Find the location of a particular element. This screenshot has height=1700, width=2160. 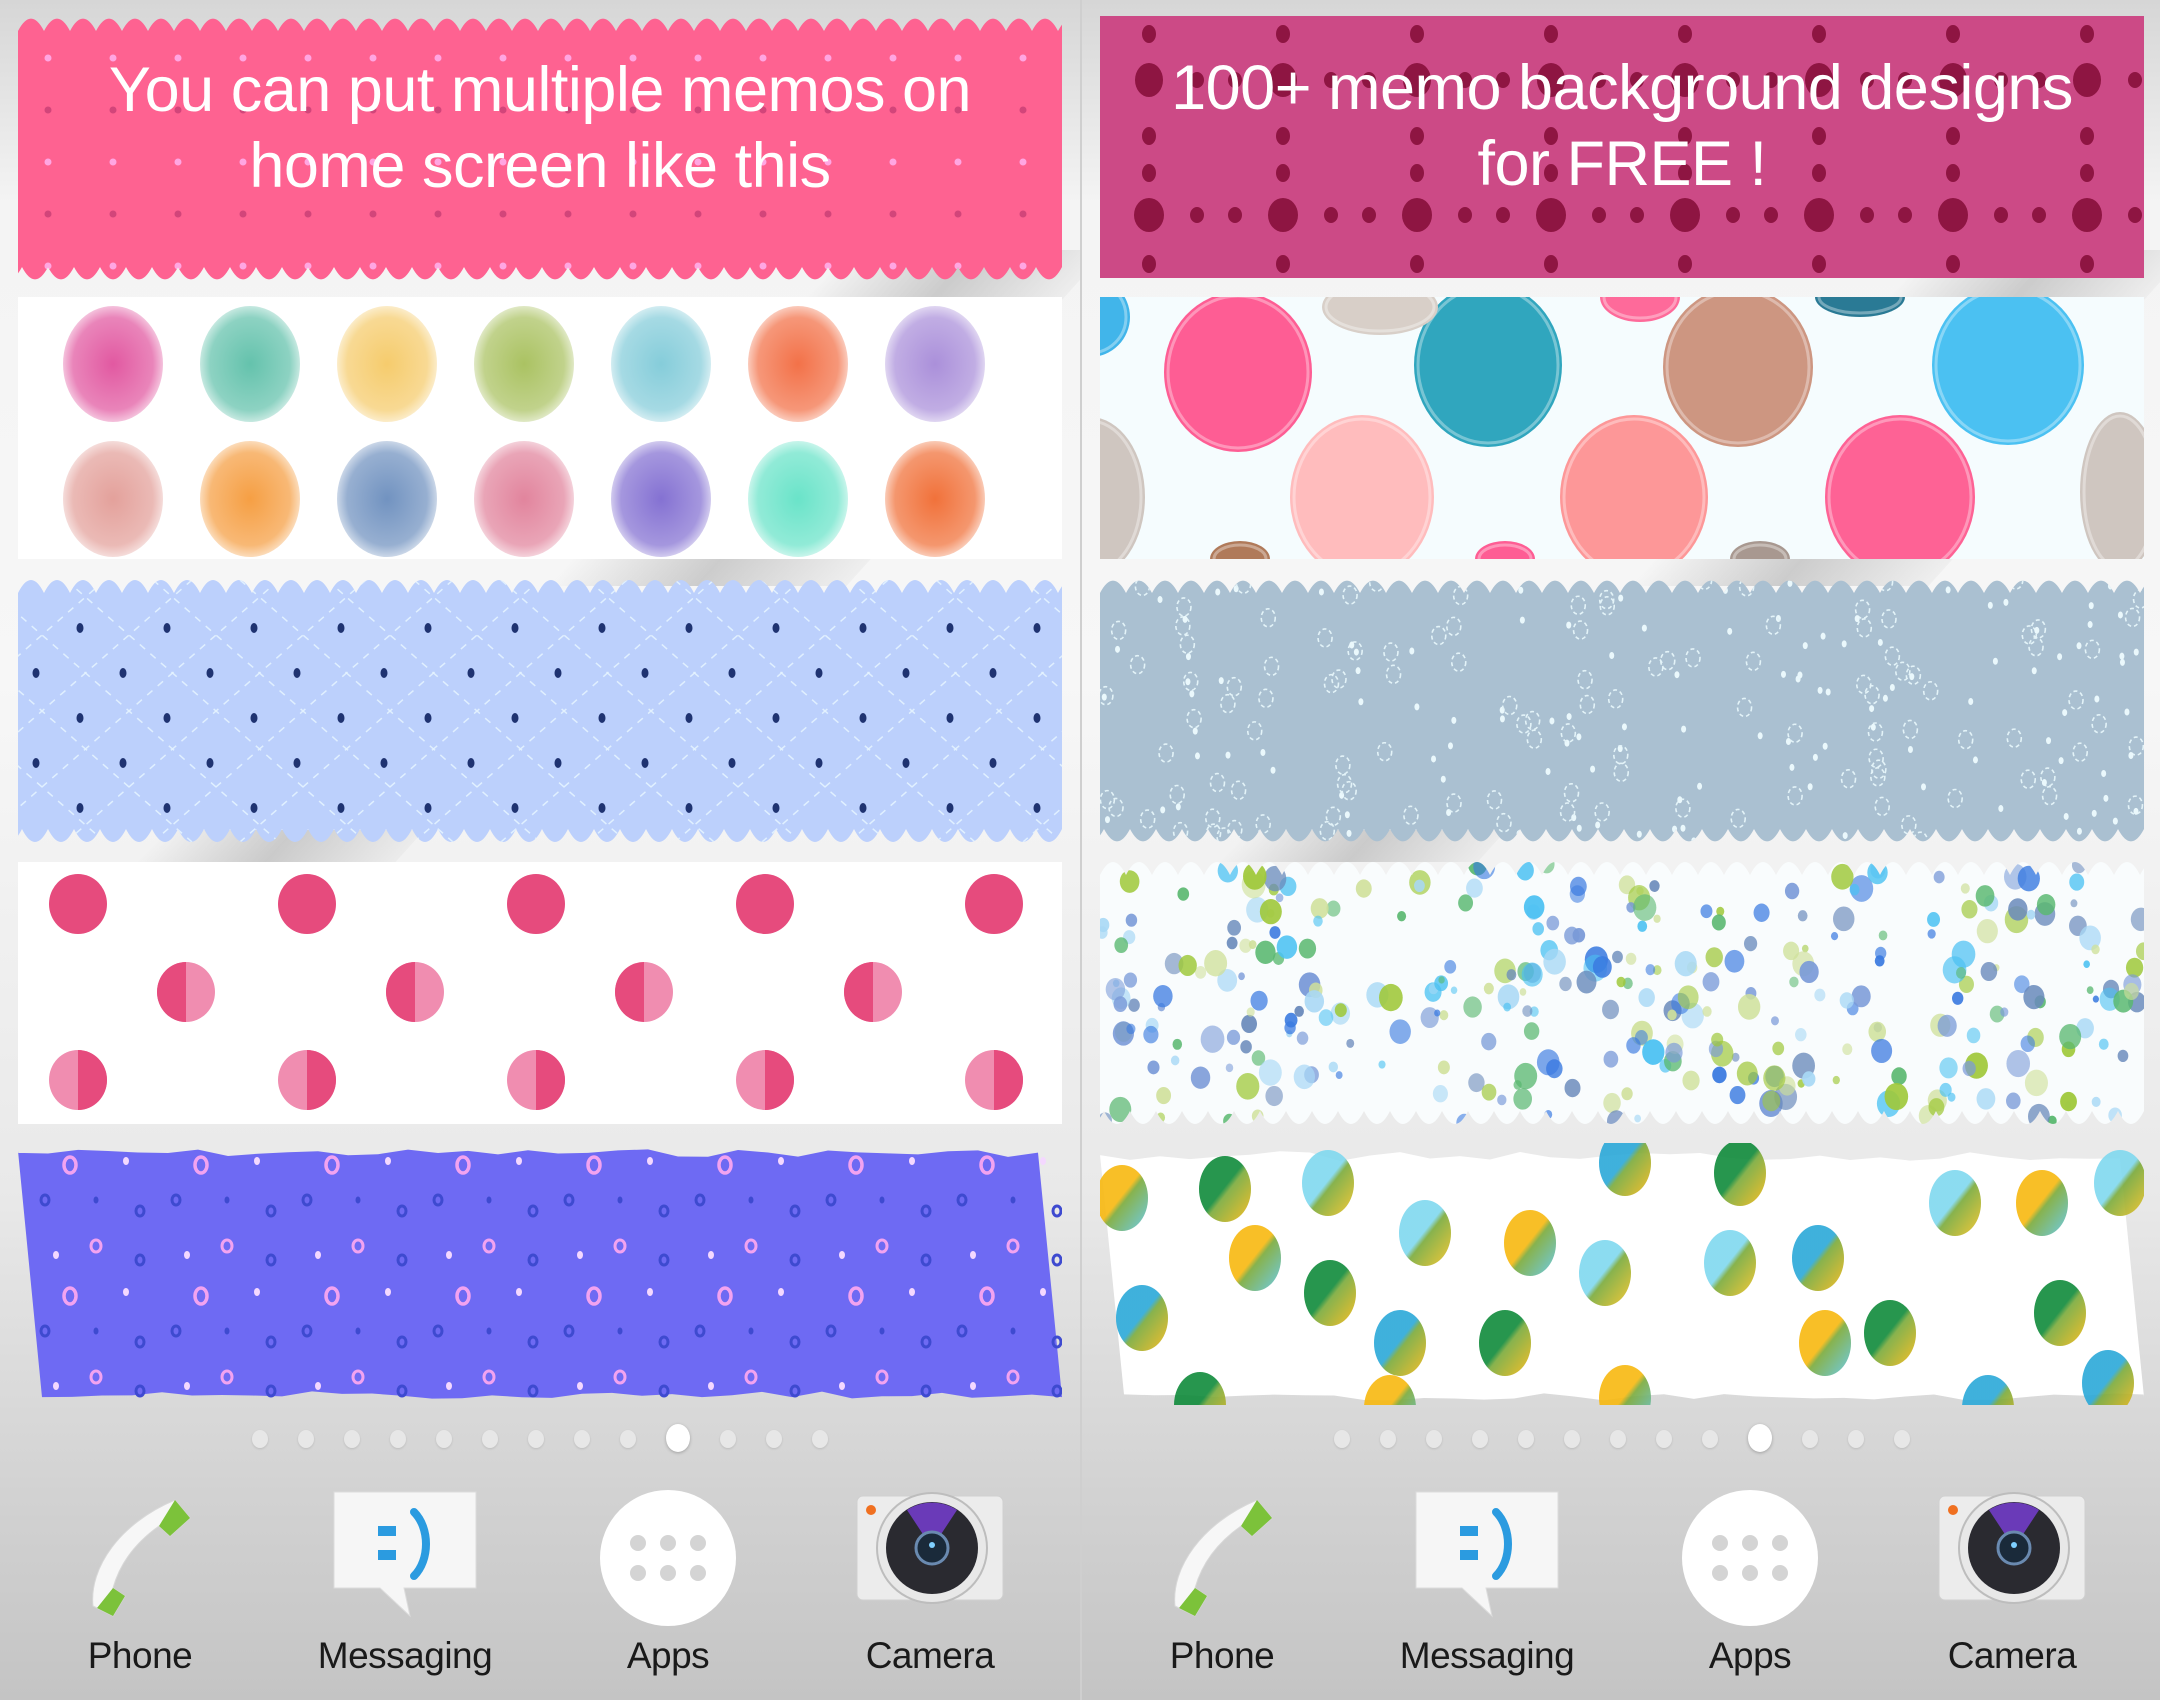

memo-widget-1: 100+ memo background designs for FREE ! is located at coordinates (1622, 147).